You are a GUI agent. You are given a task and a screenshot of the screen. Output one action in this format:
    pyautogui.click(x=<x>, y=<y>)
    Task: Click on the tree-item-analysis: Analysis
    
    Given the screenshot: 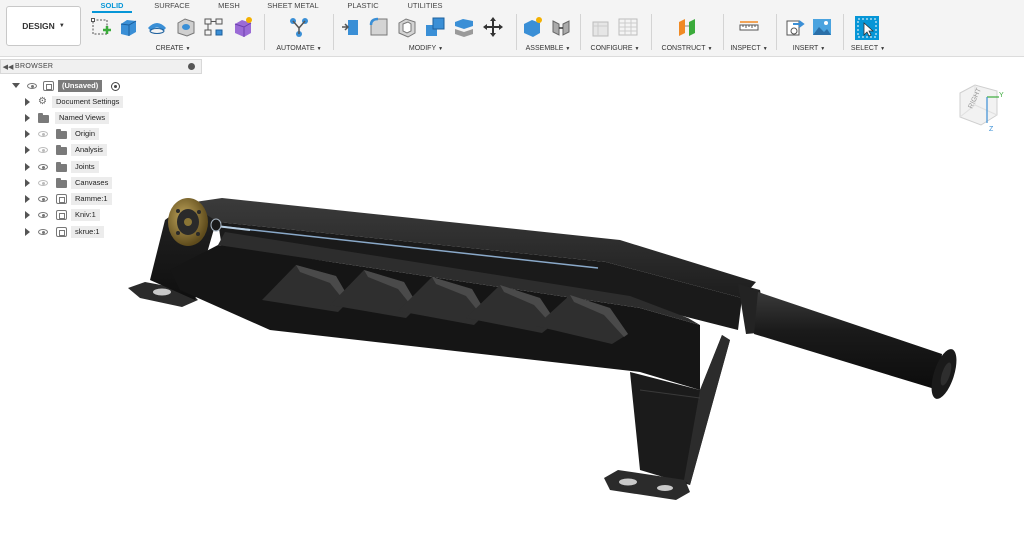 What is the action you would take?
    pyautogui.click(x=100, y=150)
    